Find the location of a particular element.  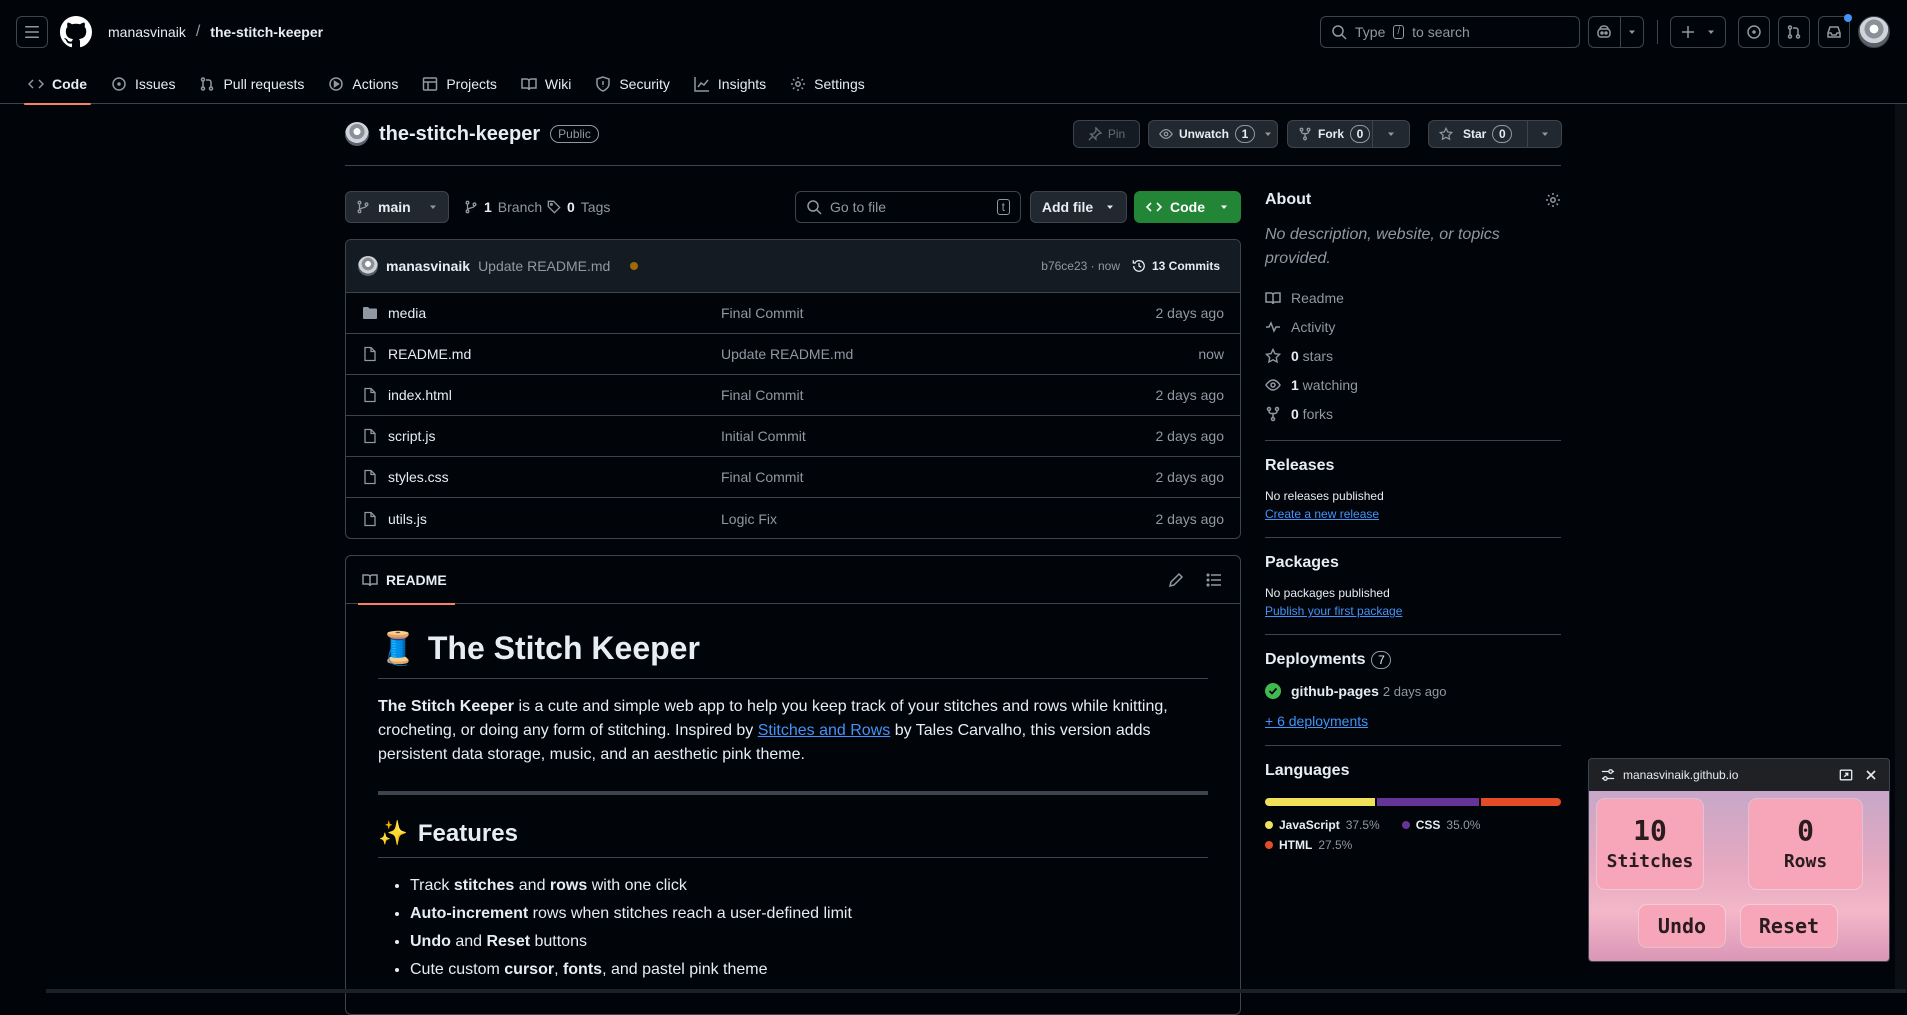

reset-button: Reset is located at coordinates (1789, 926).